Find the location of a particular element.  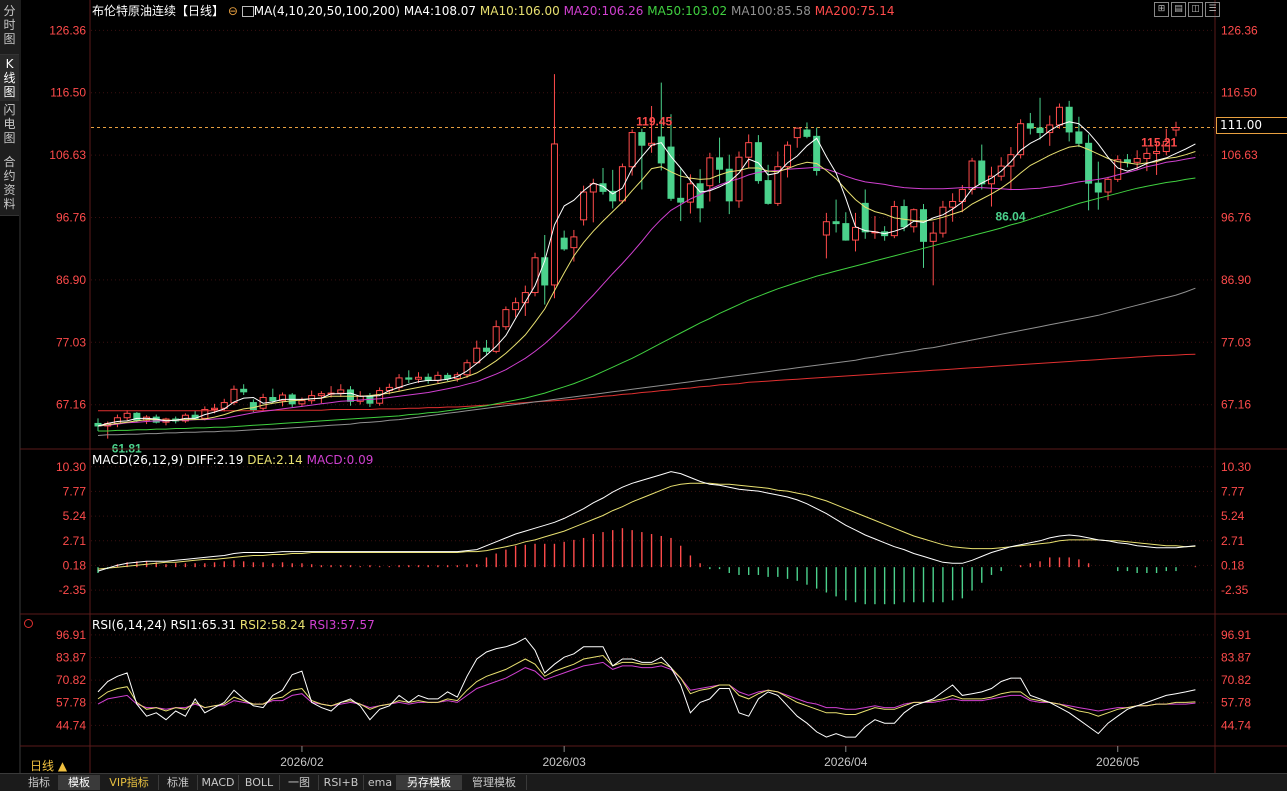

y-tick-label-left: 106.63 is located at coordinates (67, 155).